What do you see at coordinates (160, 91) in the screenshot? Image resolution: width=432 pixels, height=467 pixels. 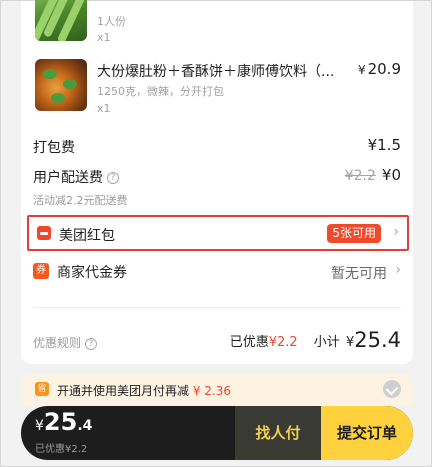 I see `item-spec-2: 1250克，微辣，分开打包` at bounding box center [160, 91].